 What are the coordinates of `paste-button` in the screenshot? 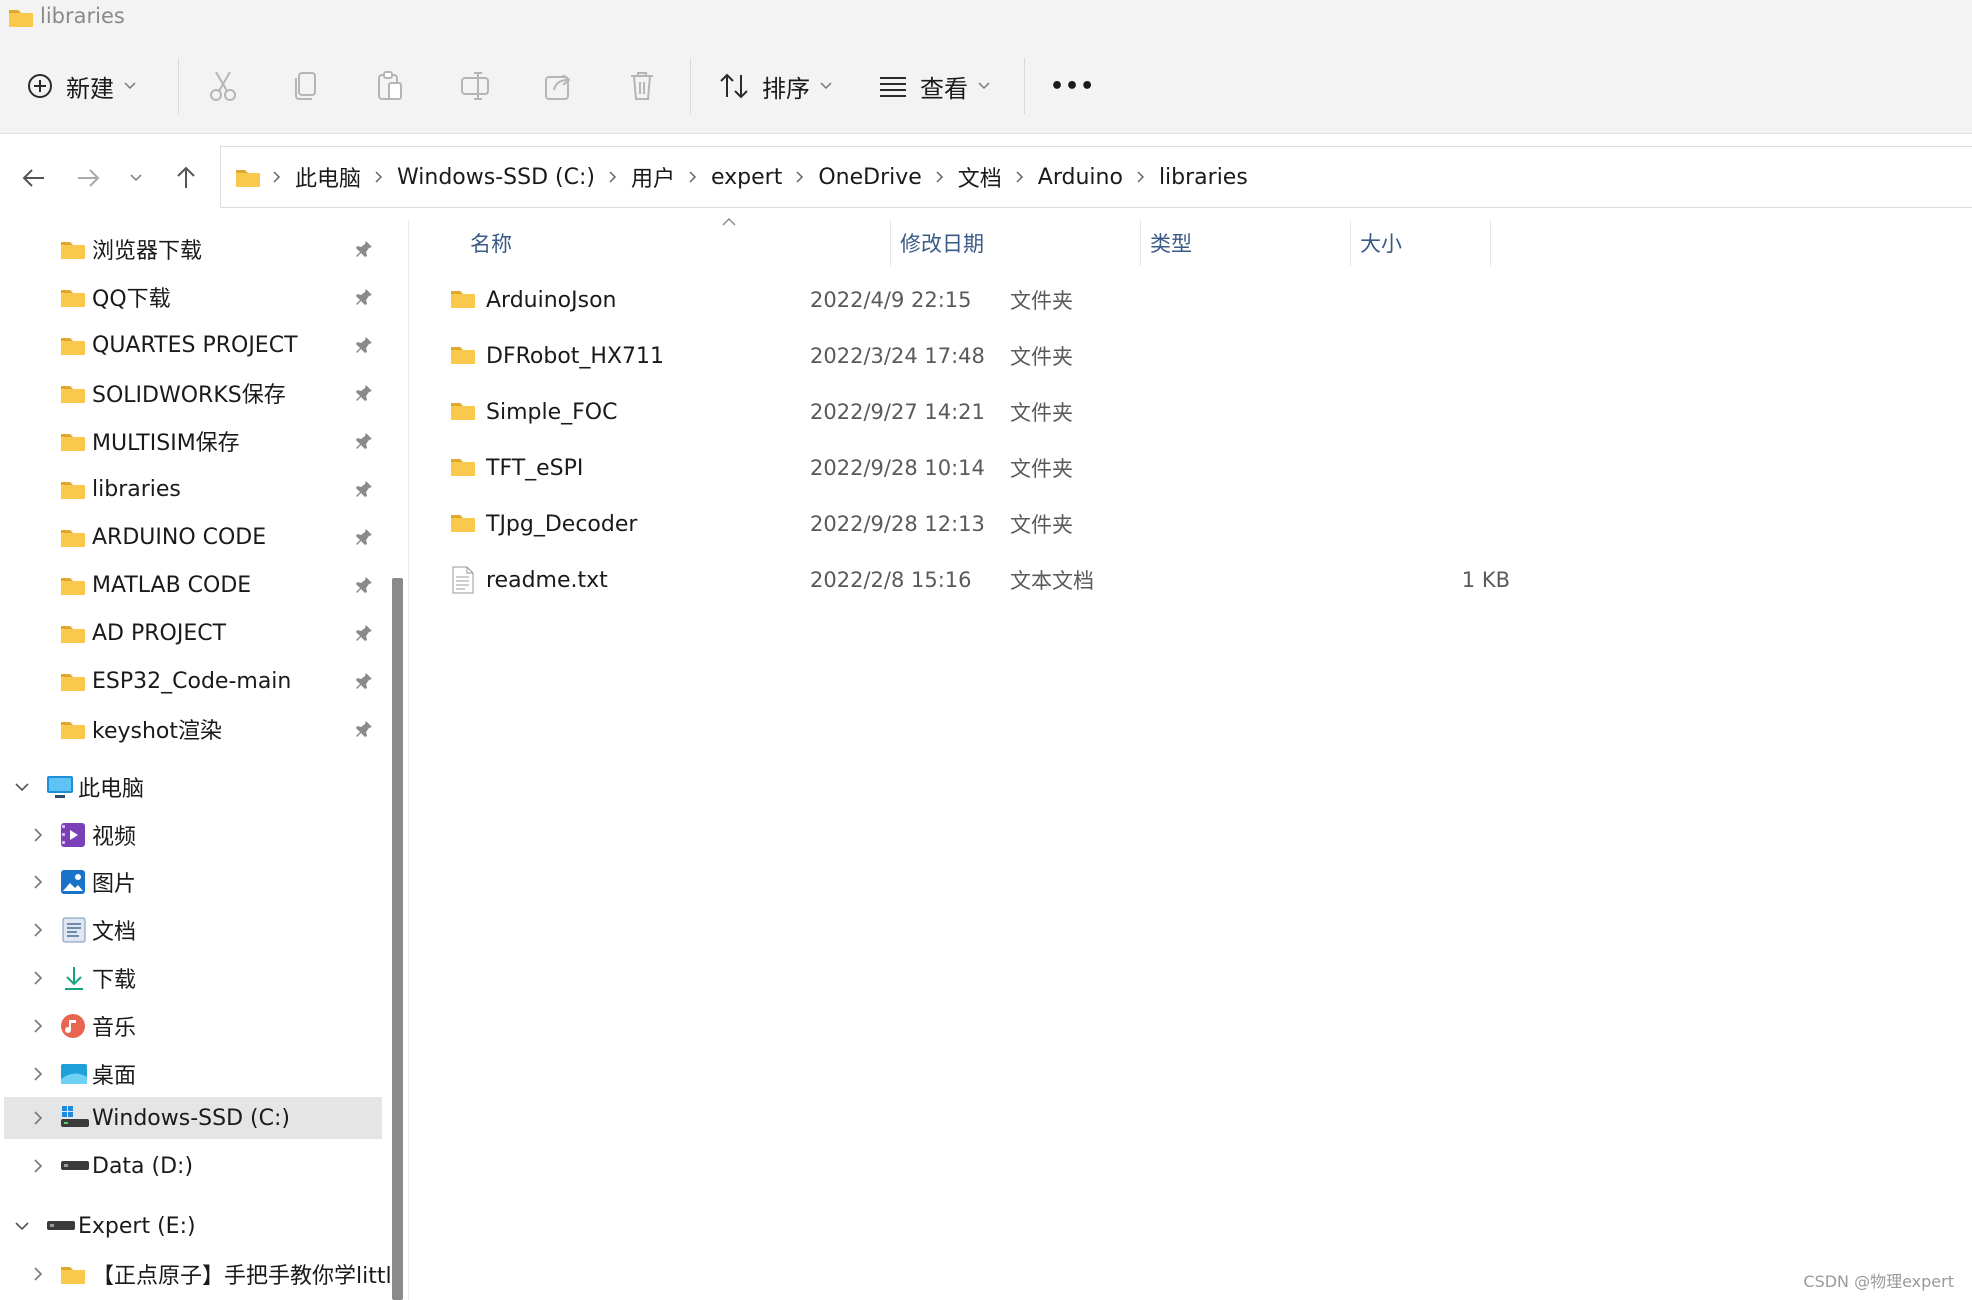 It's located at (390, 86).